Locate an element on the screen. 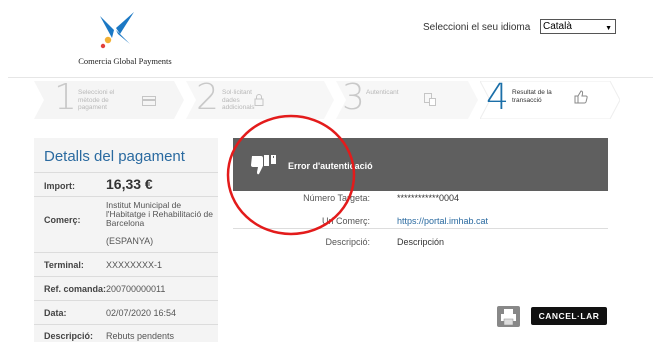 Image resolution: width=653 pixels, height=342 pixels. chevron-down-icon: ▼ is located at coordinates (608, 28).